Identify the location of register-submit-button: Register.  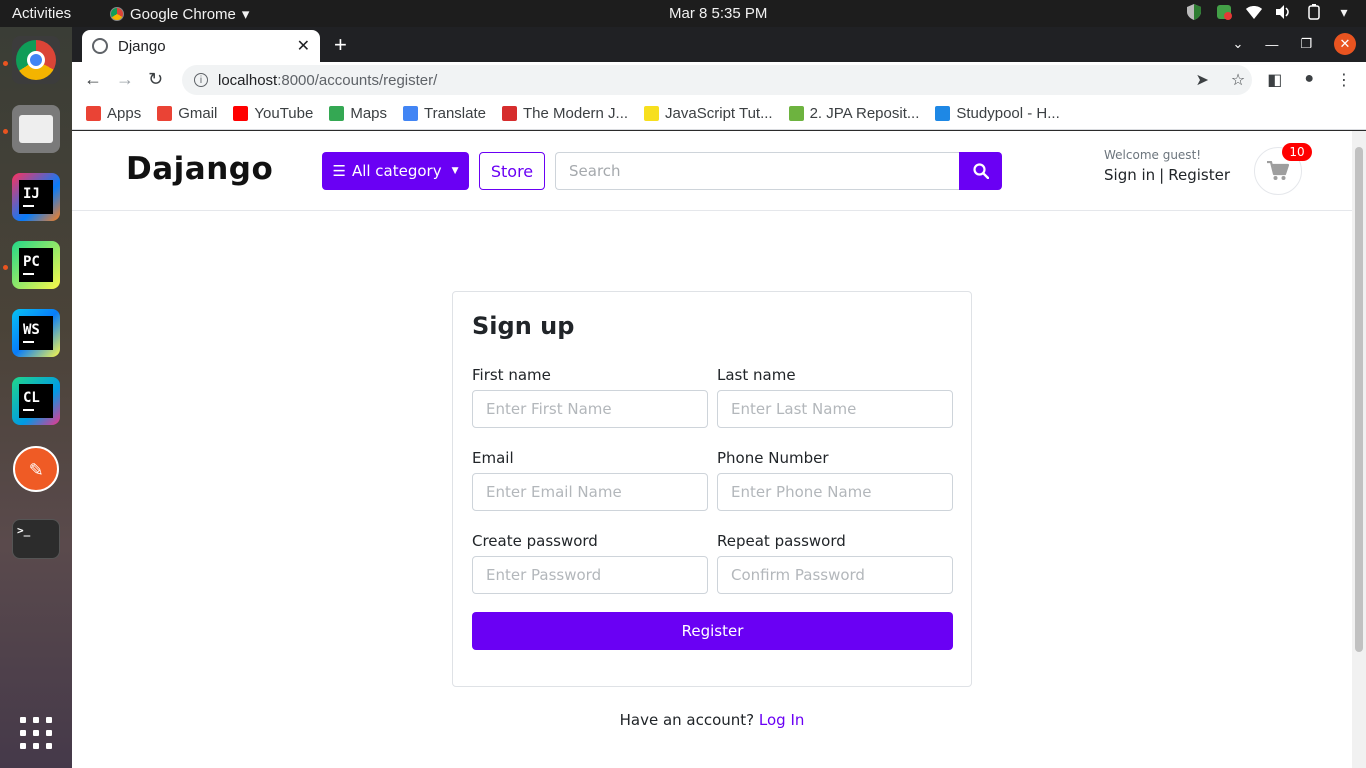
(712, 631).